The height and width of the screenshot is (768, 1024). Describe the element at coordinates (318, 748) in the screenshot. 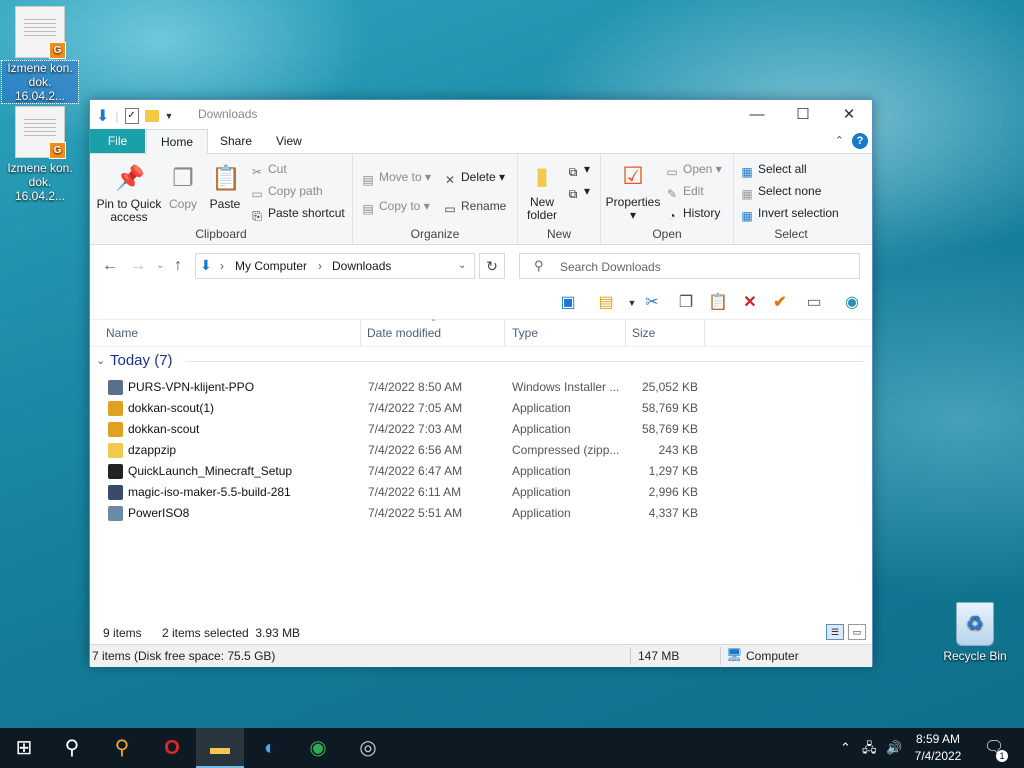

I see `chrome-browser-icon: ◉` at that location.